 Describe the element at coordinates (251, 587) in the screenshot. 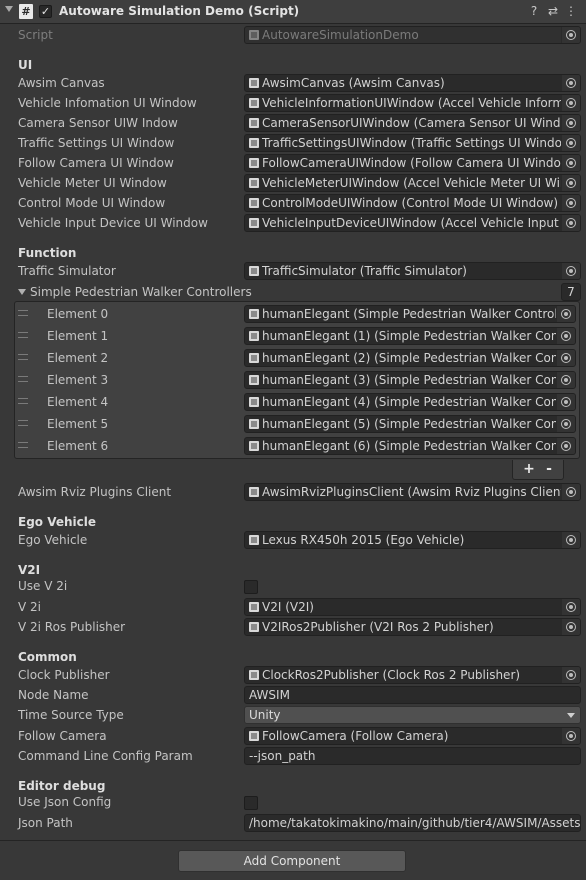

I see `use-v2i-checkbox` at that location.